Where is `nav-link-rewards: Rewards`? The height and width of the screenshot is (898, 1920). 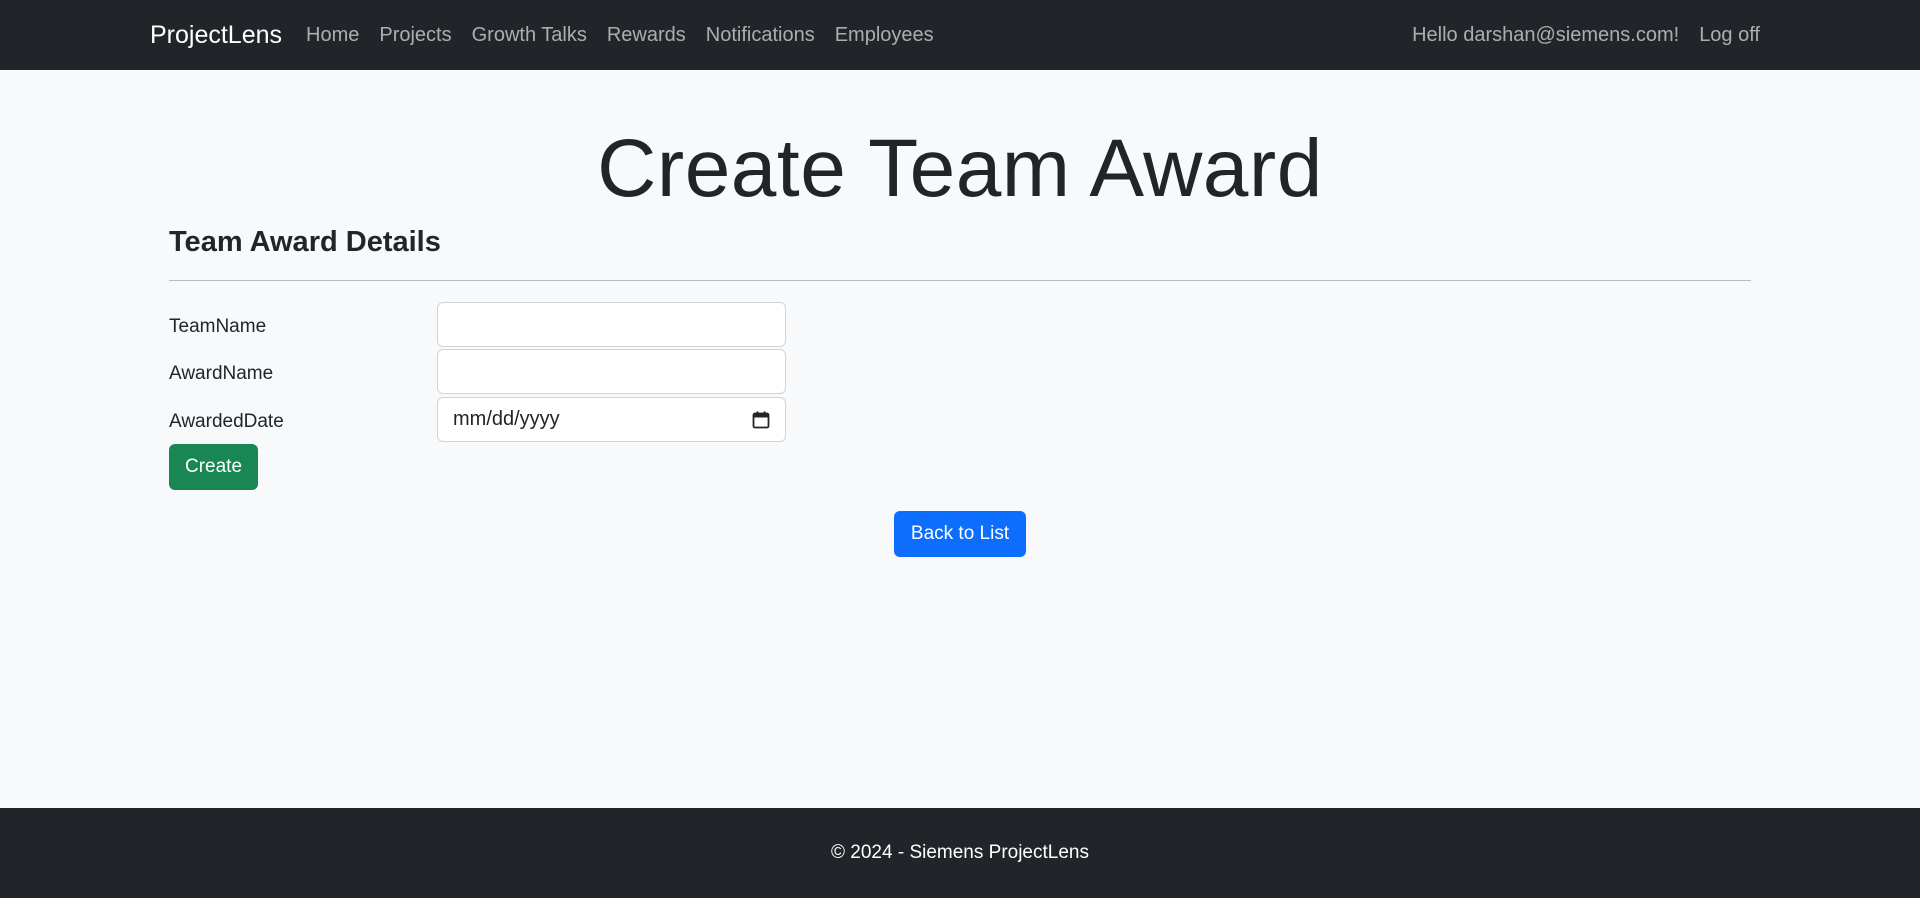 nav-link-rewards: Rewards is located at coordinates (646, 35).